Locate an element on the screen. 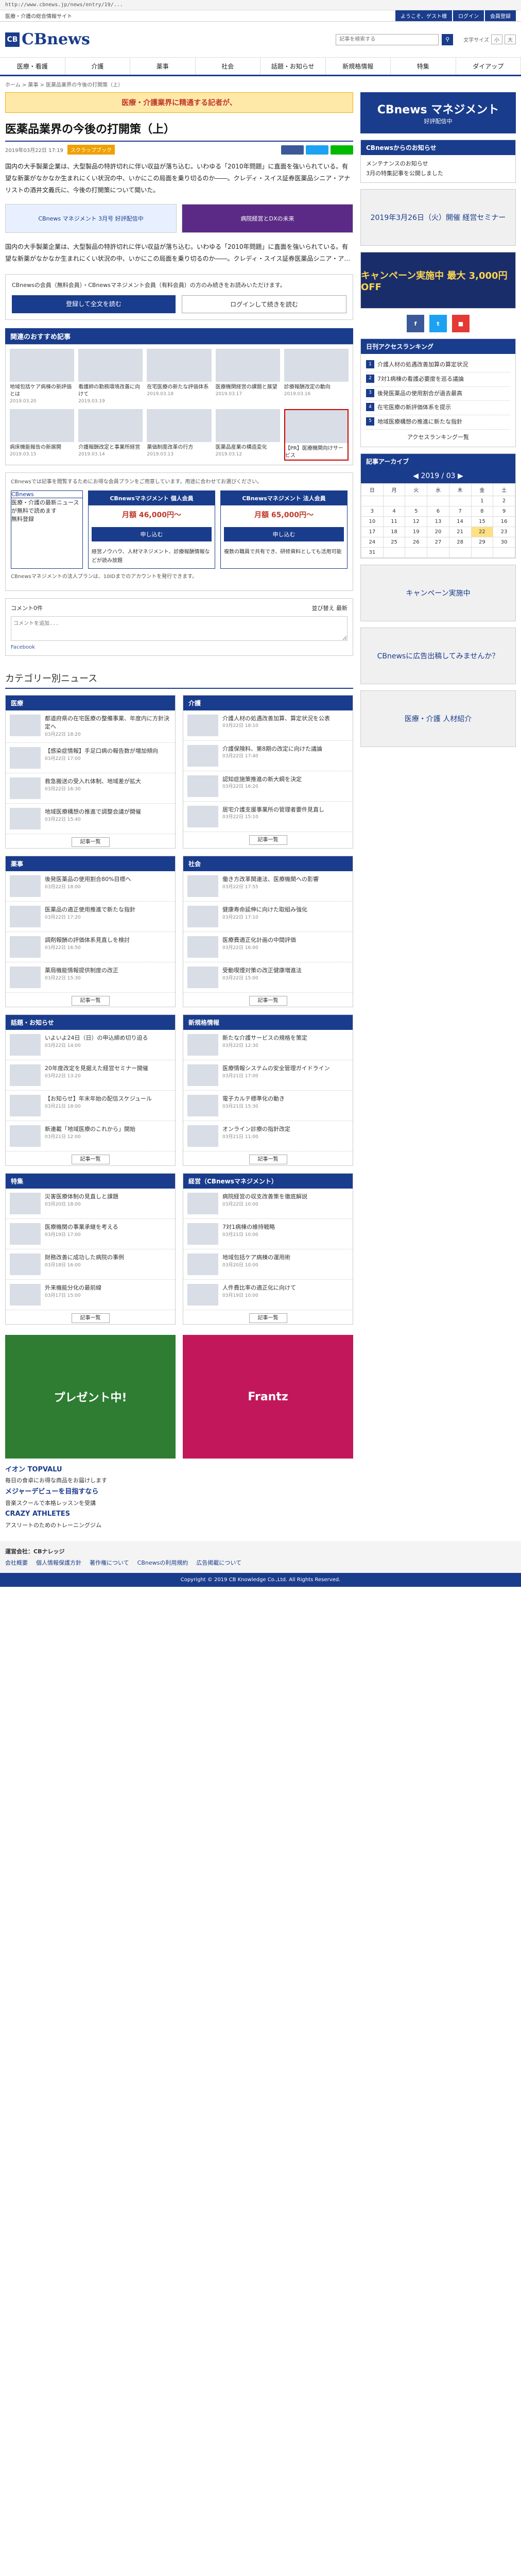 The height and width of the screenshot is (2576, 521). recommend-item: 医療機関経営の課題と展望 2019.03.17 is located at coordinates (247, 376).